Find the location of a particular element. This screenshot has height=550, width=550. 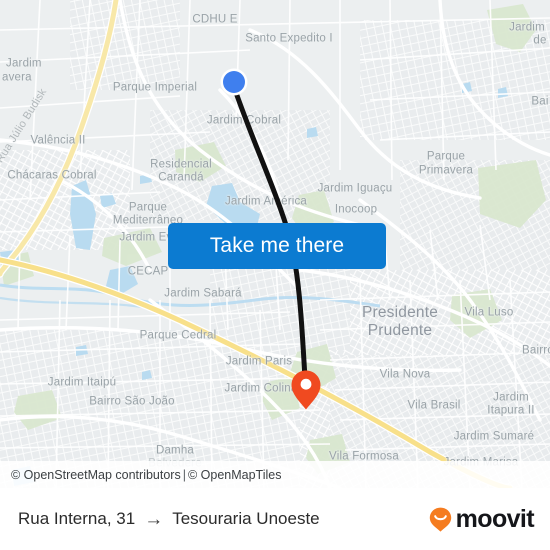

destination-pin-icon is located at coordinates (306, 390).